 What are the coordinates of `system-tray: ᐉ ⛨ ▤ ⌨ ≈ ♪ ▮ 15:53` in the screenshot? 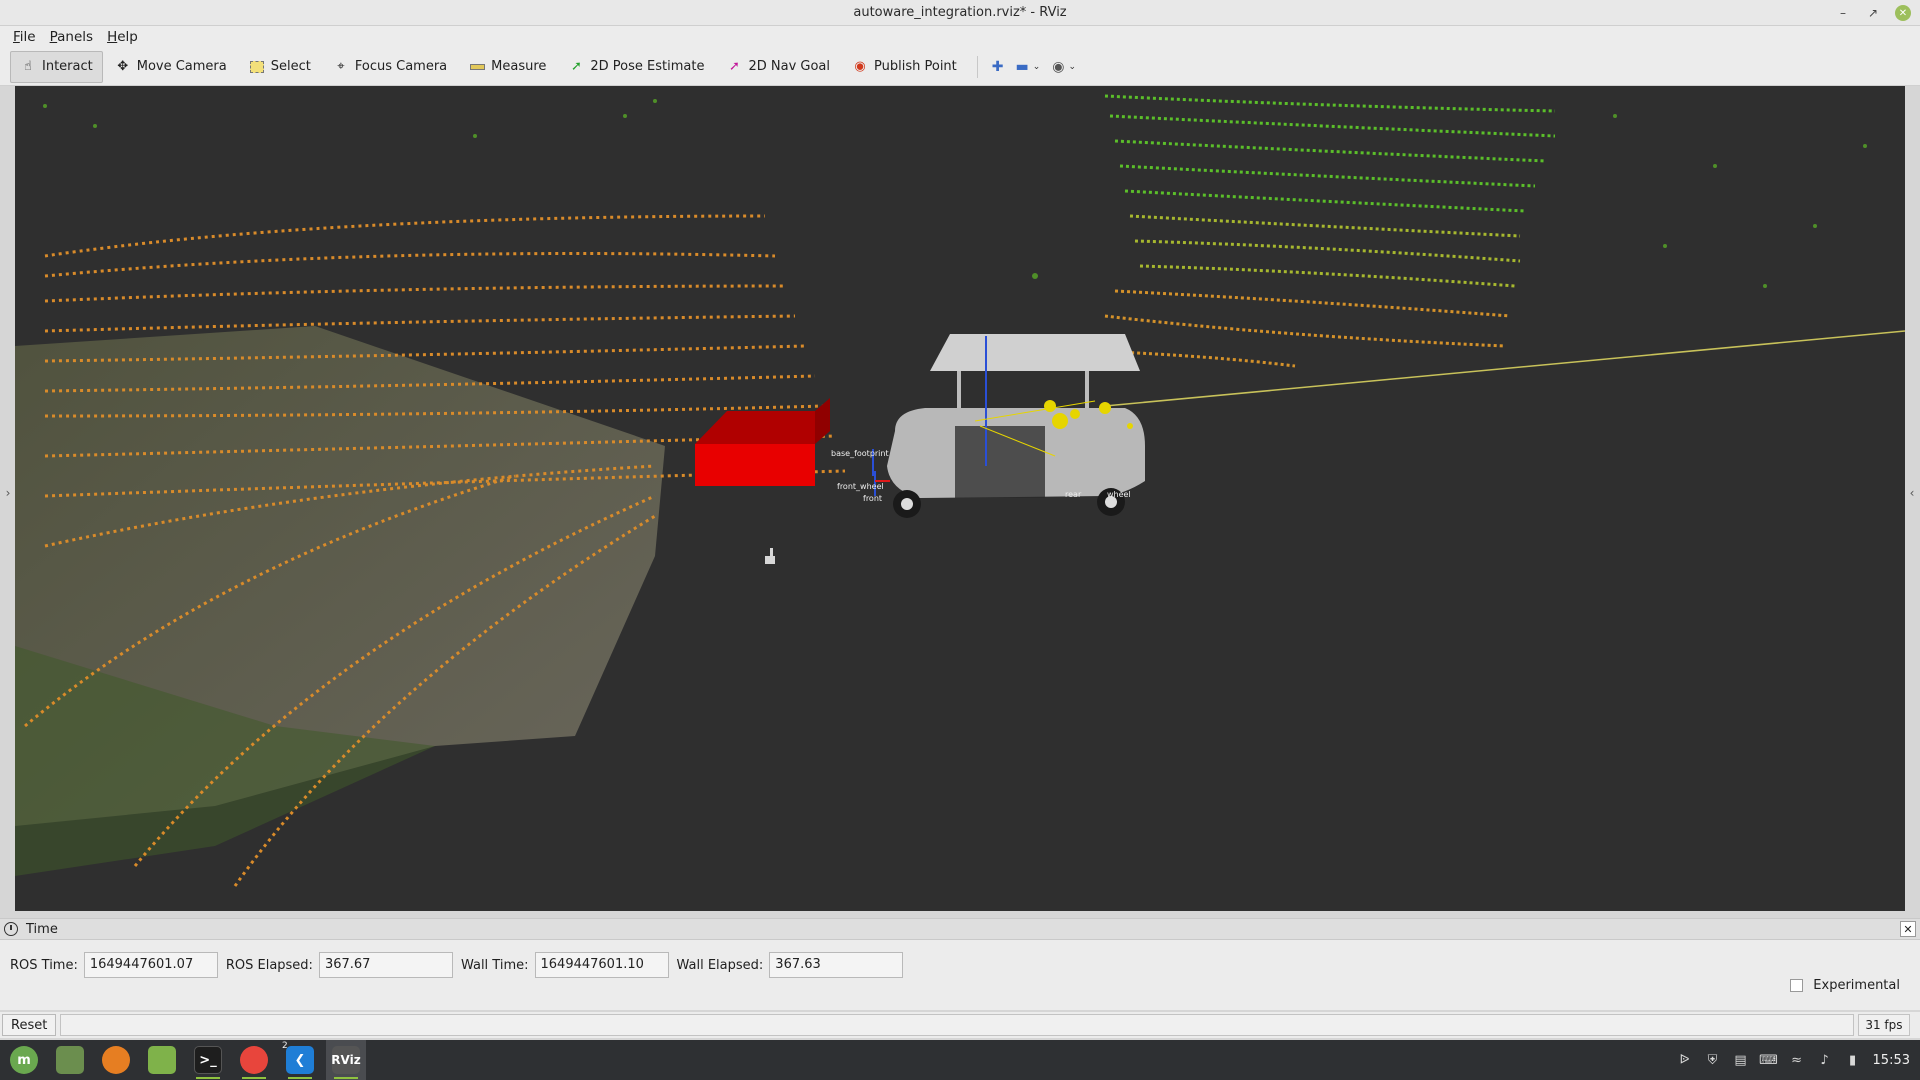 It's located at (1795, 1060).